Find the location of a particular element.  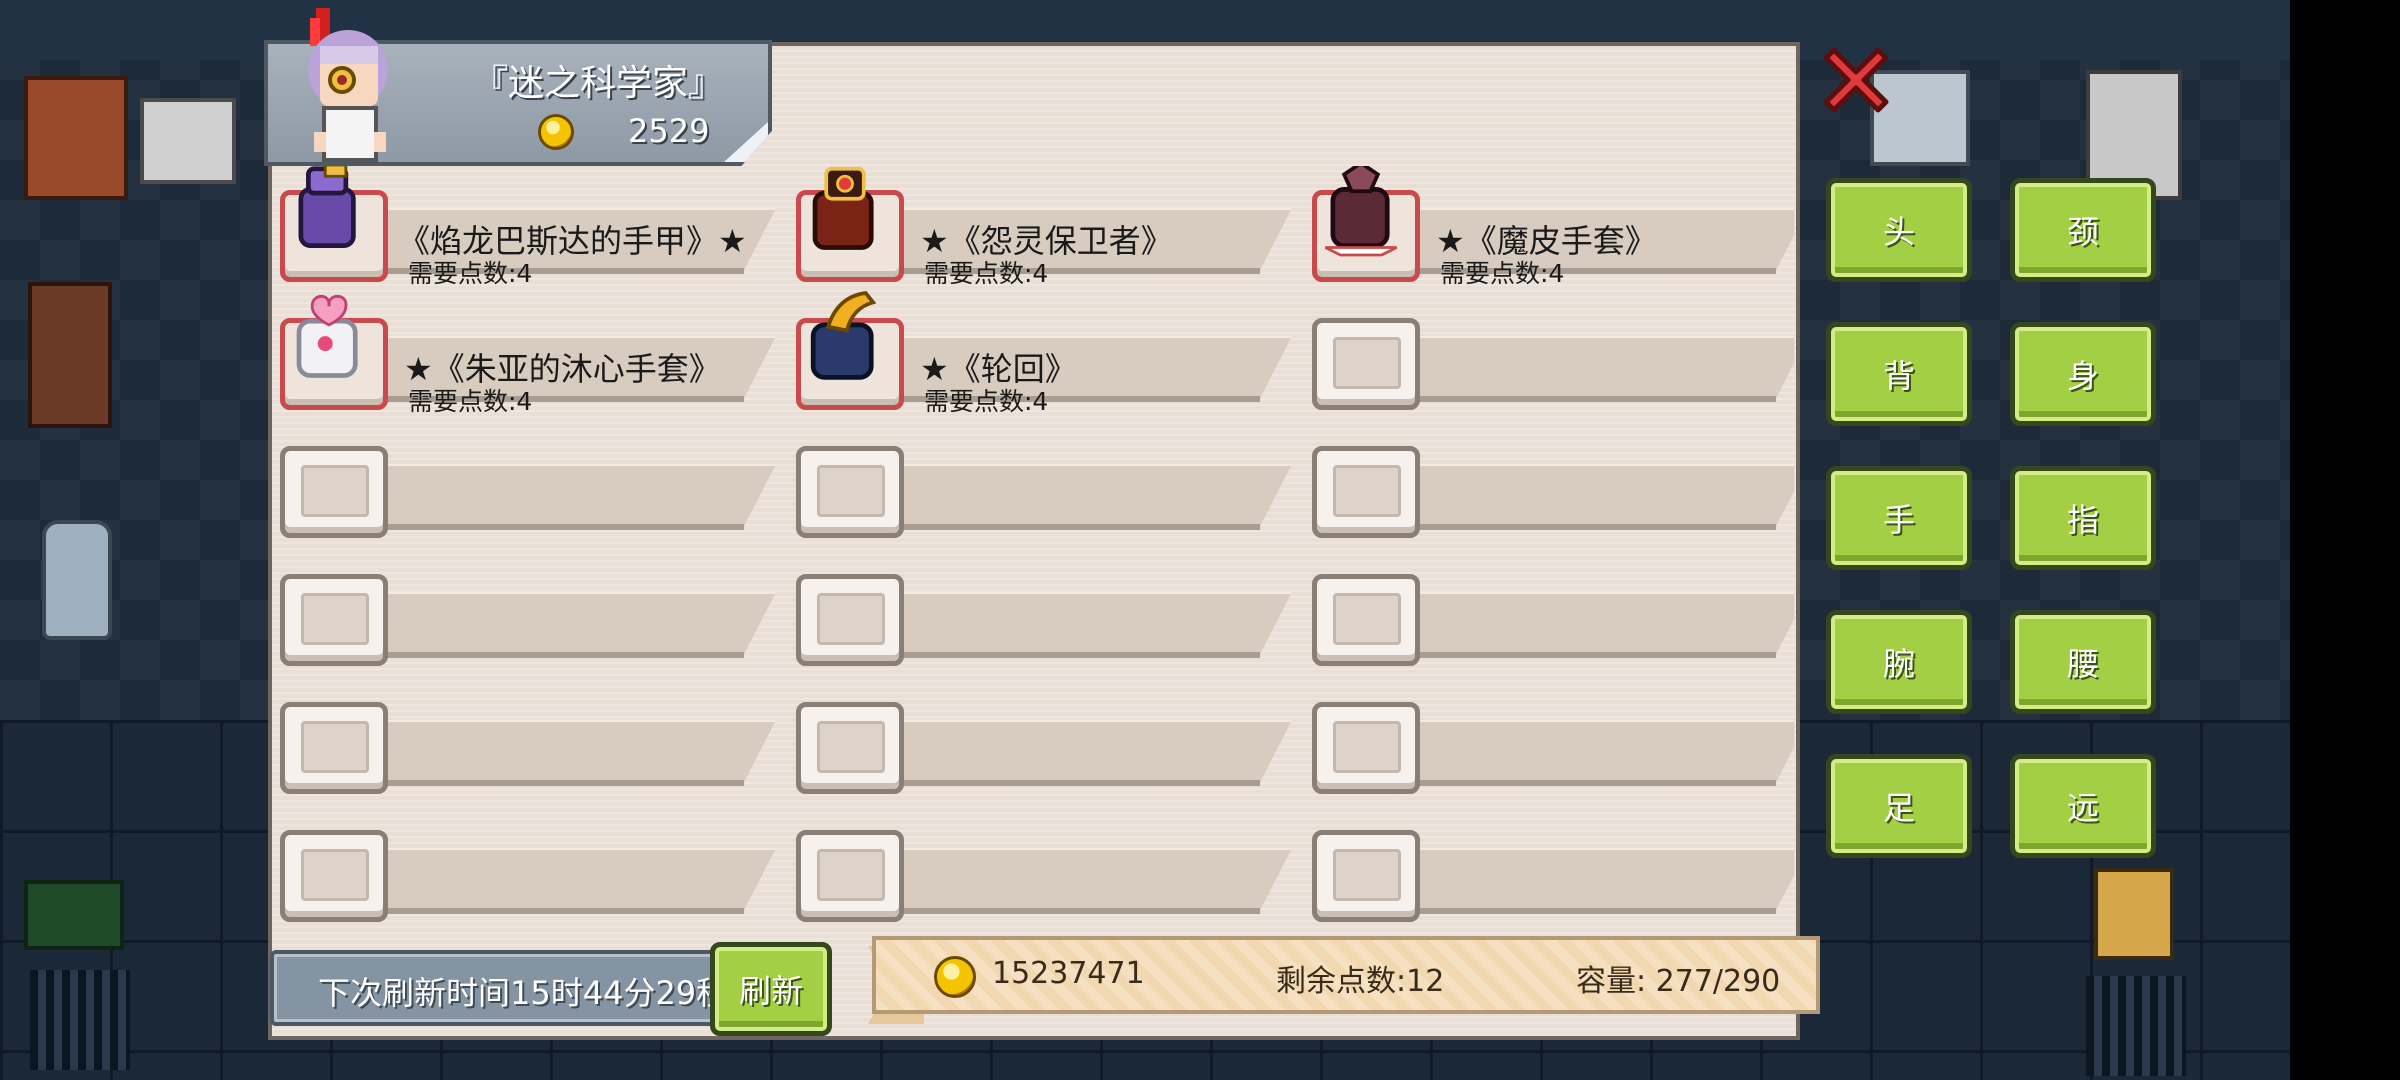

category-button-body: 身 is located at coordinates (2083, 374).